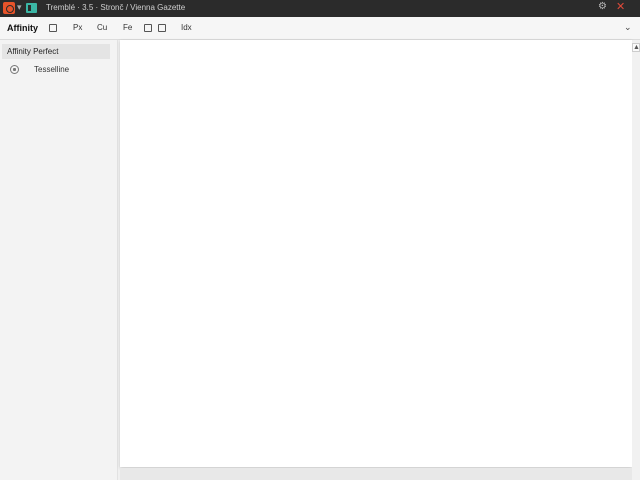 This screenshot has width=640, height=480. Describe the element at coordinates (620, 6) in the screenshot. I see `close-icon: ✕` at that location.